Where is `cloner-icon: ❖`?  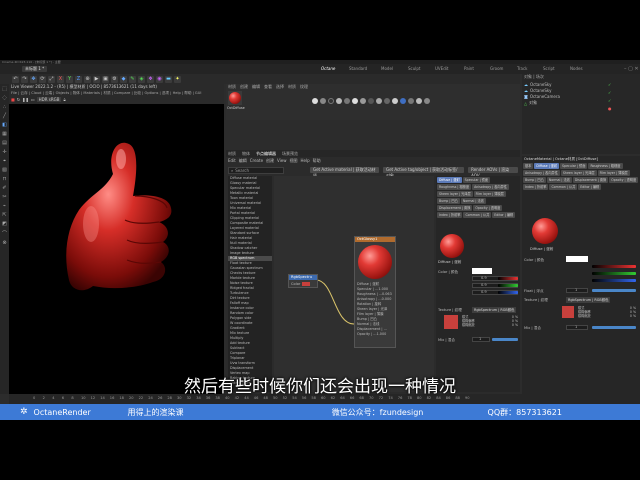
cloner-icon: ❖ is located at coordinates (150, 79).